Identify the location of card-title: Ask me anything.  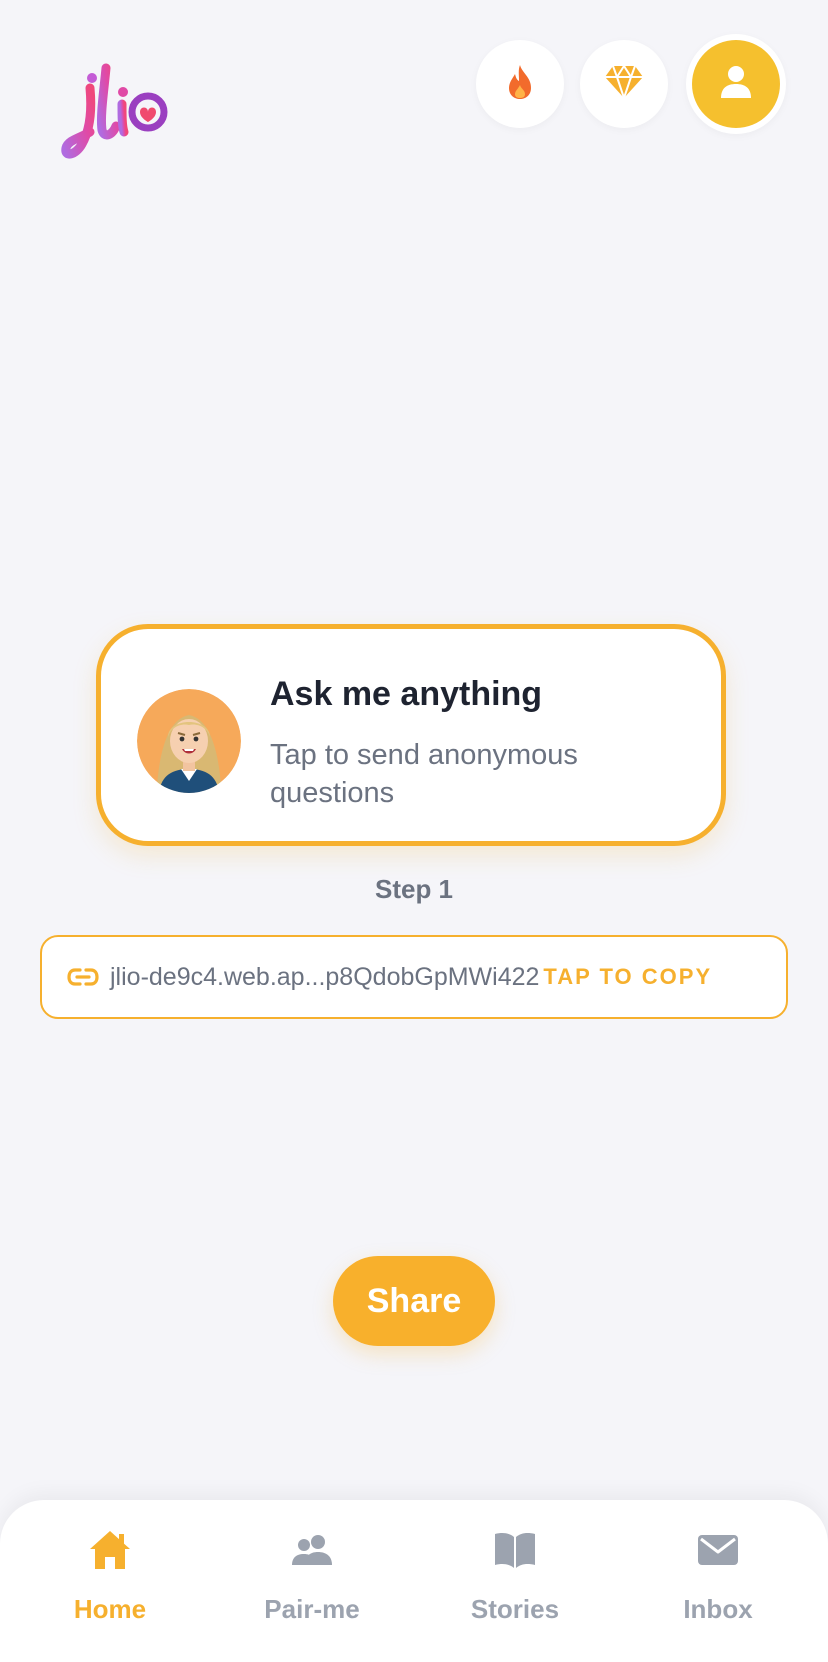
(406, 694).